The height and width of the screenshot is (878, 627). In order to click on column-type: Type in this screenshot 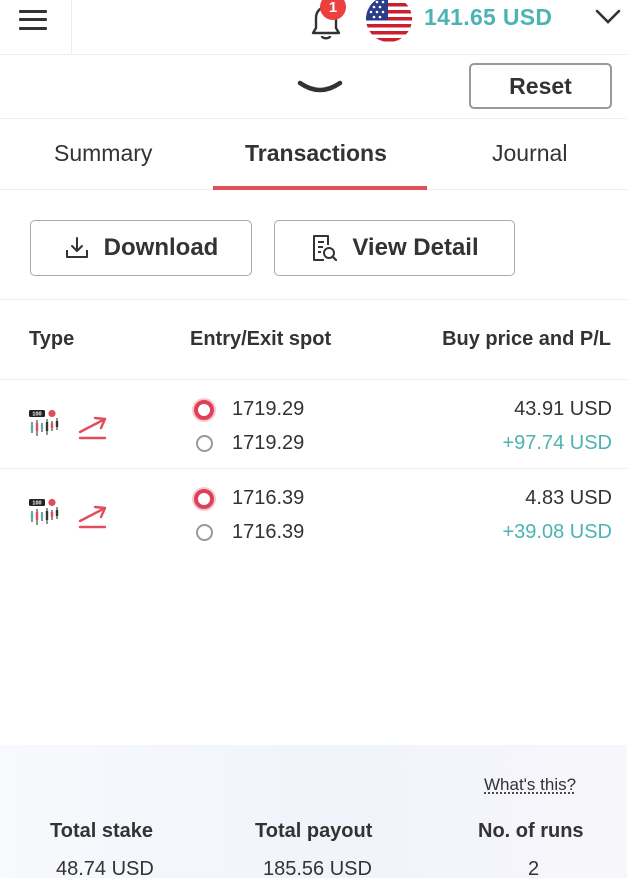, I will do `click(52, 339)`.